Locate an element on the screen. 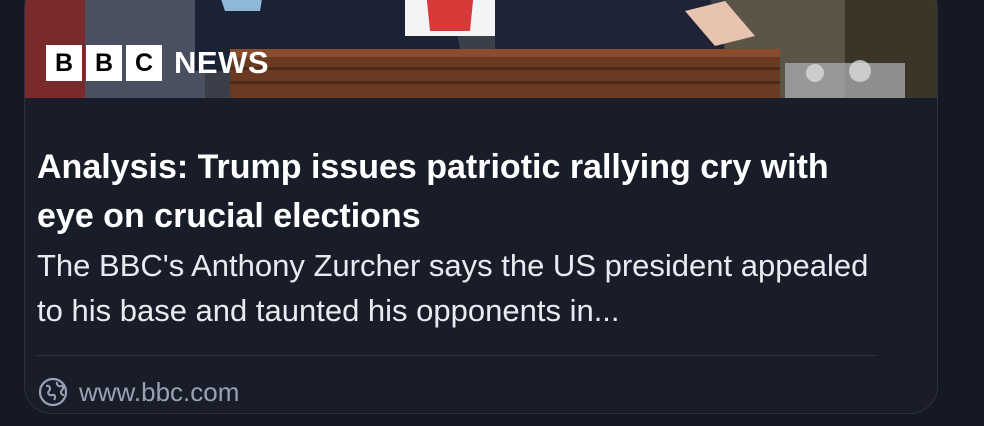  card-divider is located at coordinates (457, 355).